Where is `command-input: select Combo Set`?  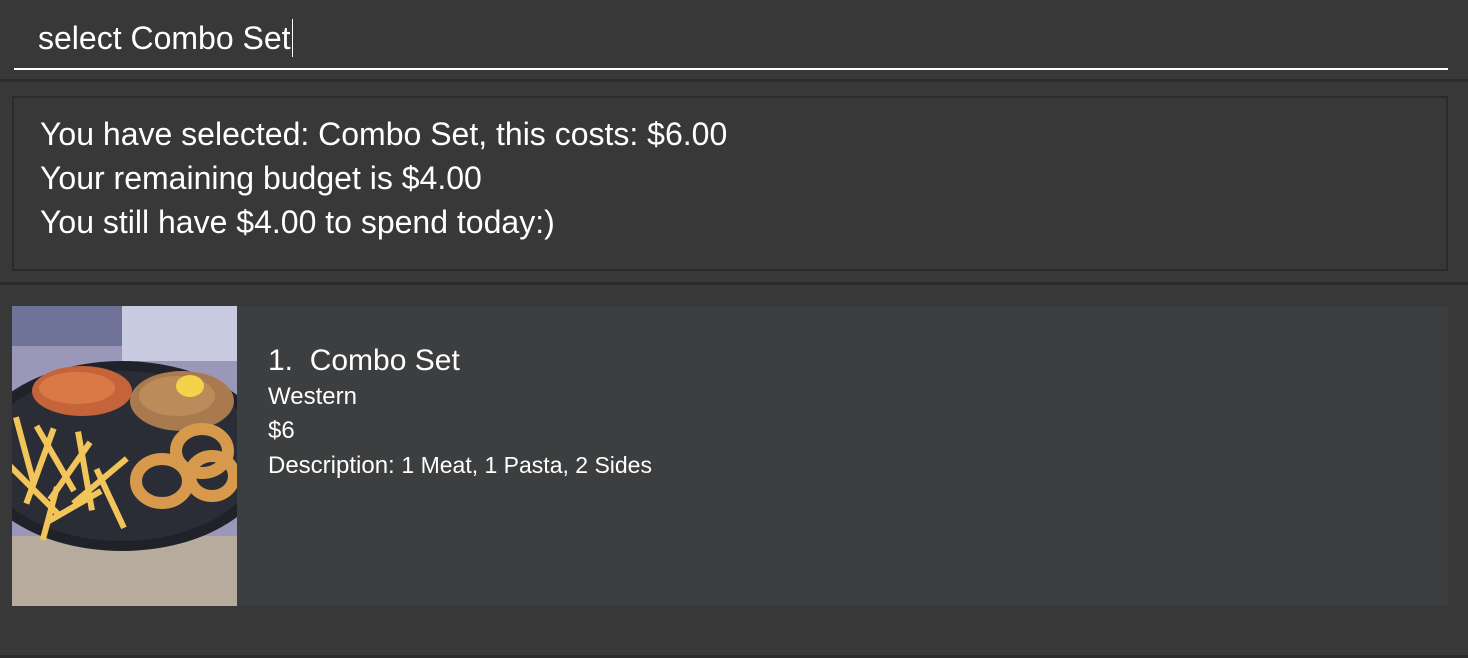 command-input: select Combo Set is located at coordinates (731, 39).